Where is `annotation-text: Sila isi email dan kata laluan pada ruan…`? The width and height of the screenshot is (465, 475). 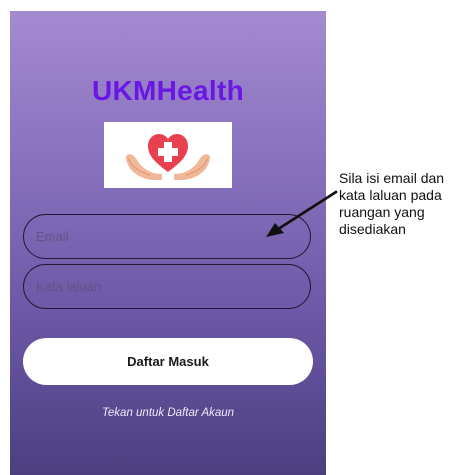
annotation-text: Sila isi email dan kata laluan pada ruan… is located at coordinates (392, 203).